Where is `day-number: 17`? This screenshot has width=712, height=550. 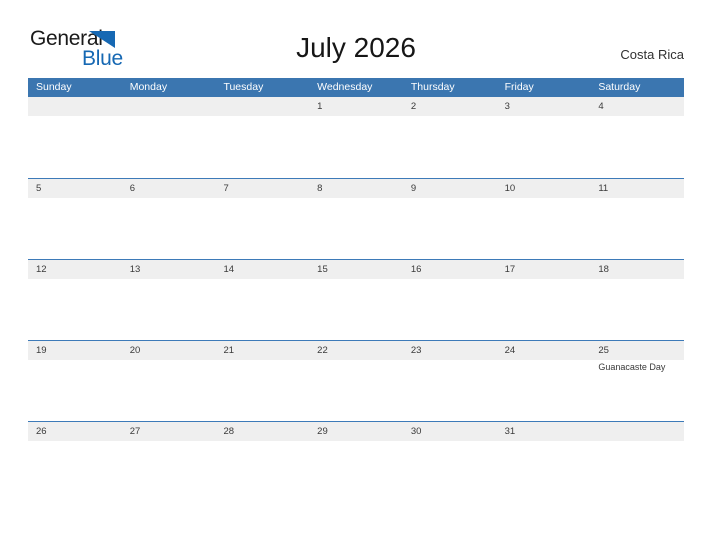 day-number: 17 is located at coordinates (510, 269).